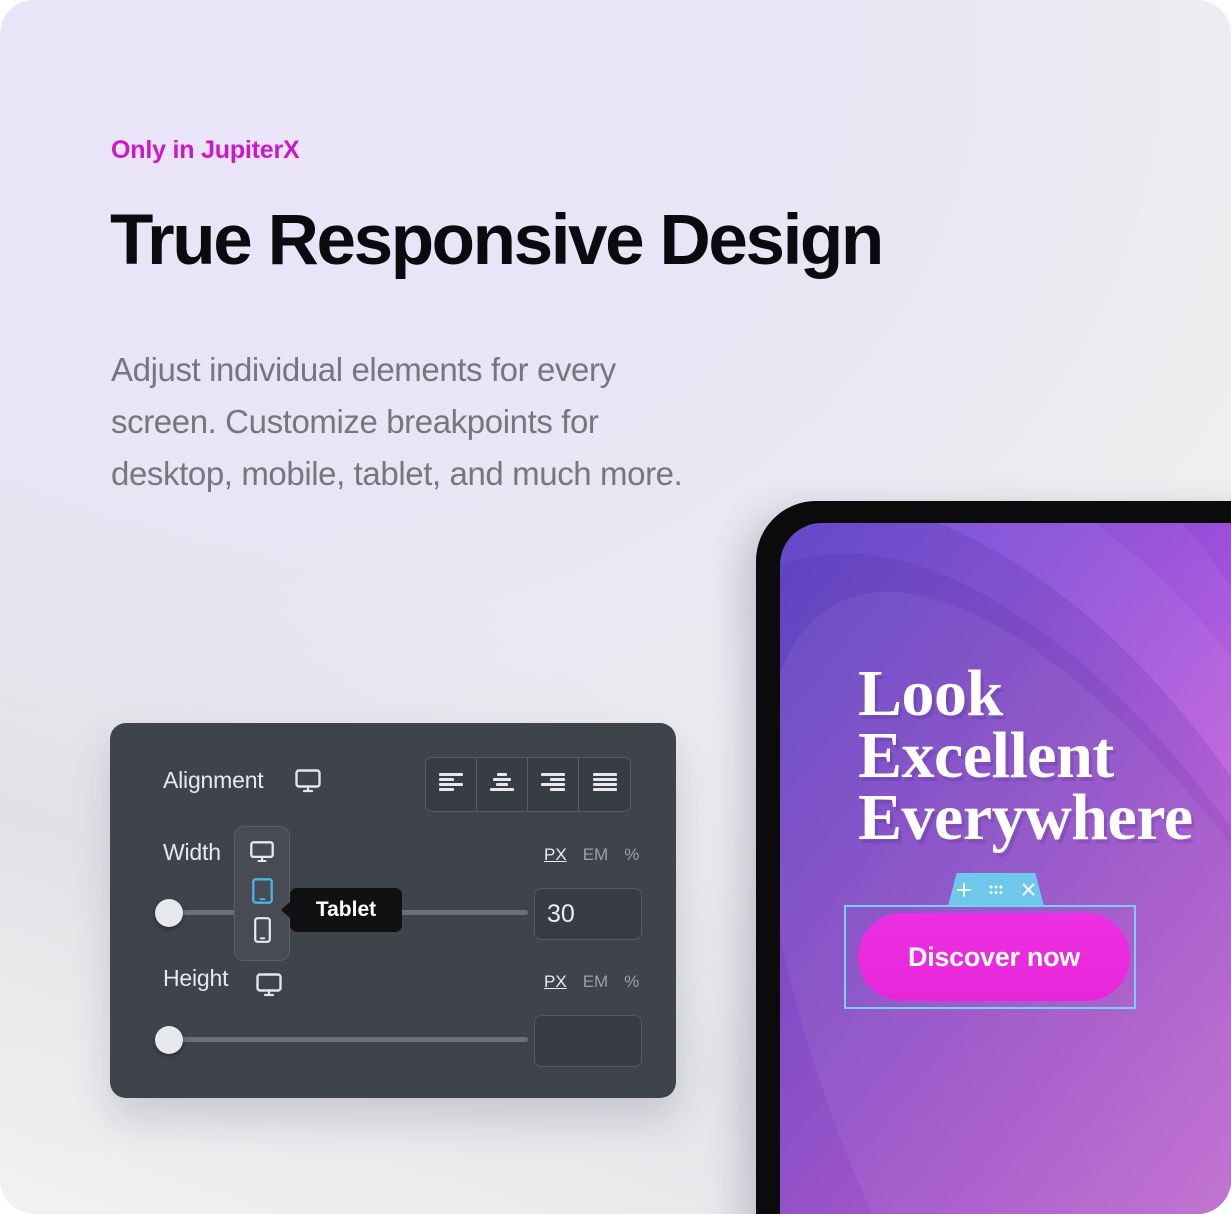 This screenshot has width=1231, height=1214. What do you see at coordinates (555, 982) in the screenshot?
I see `height-unit-px: PX` at bounding box center [555, 982].